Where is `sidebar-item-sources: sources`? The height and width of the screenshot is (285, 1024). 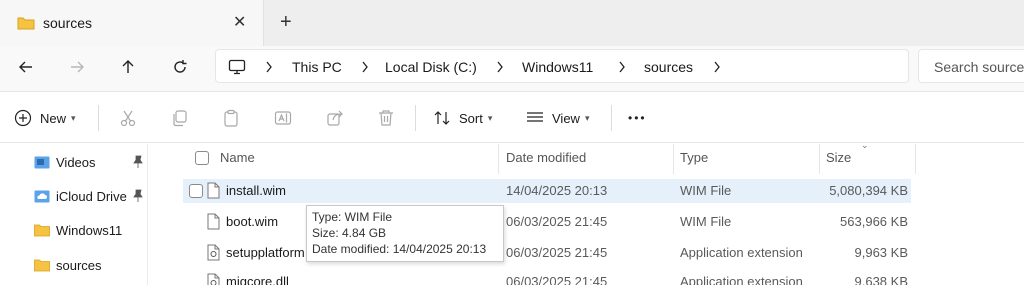 sidebar-item-sources: sources is located at coordinates (91, 265).